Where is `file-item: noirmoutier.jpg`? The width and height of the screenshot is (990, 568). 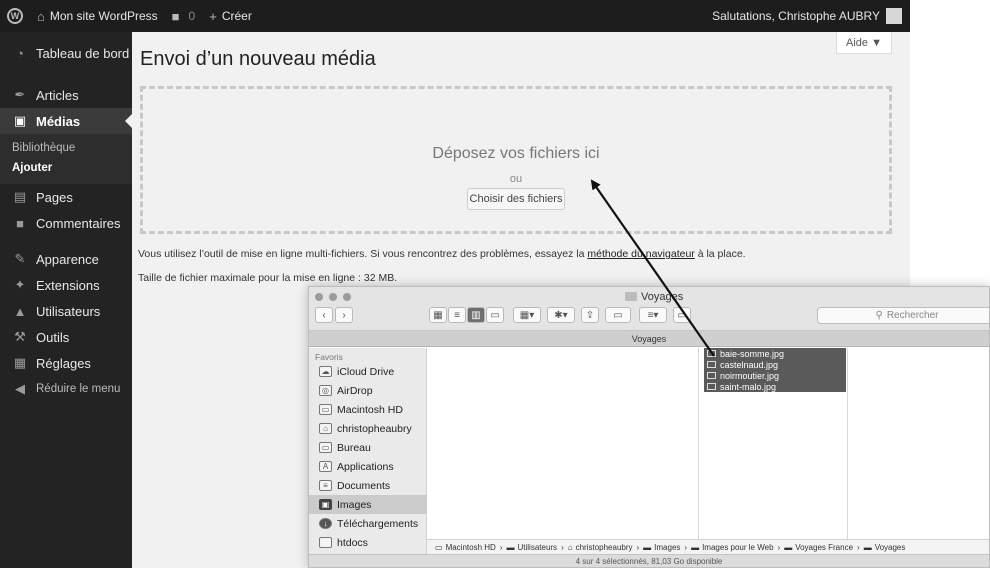
file-item: noirmoutier.jpg is located at coordinates (775, 375).